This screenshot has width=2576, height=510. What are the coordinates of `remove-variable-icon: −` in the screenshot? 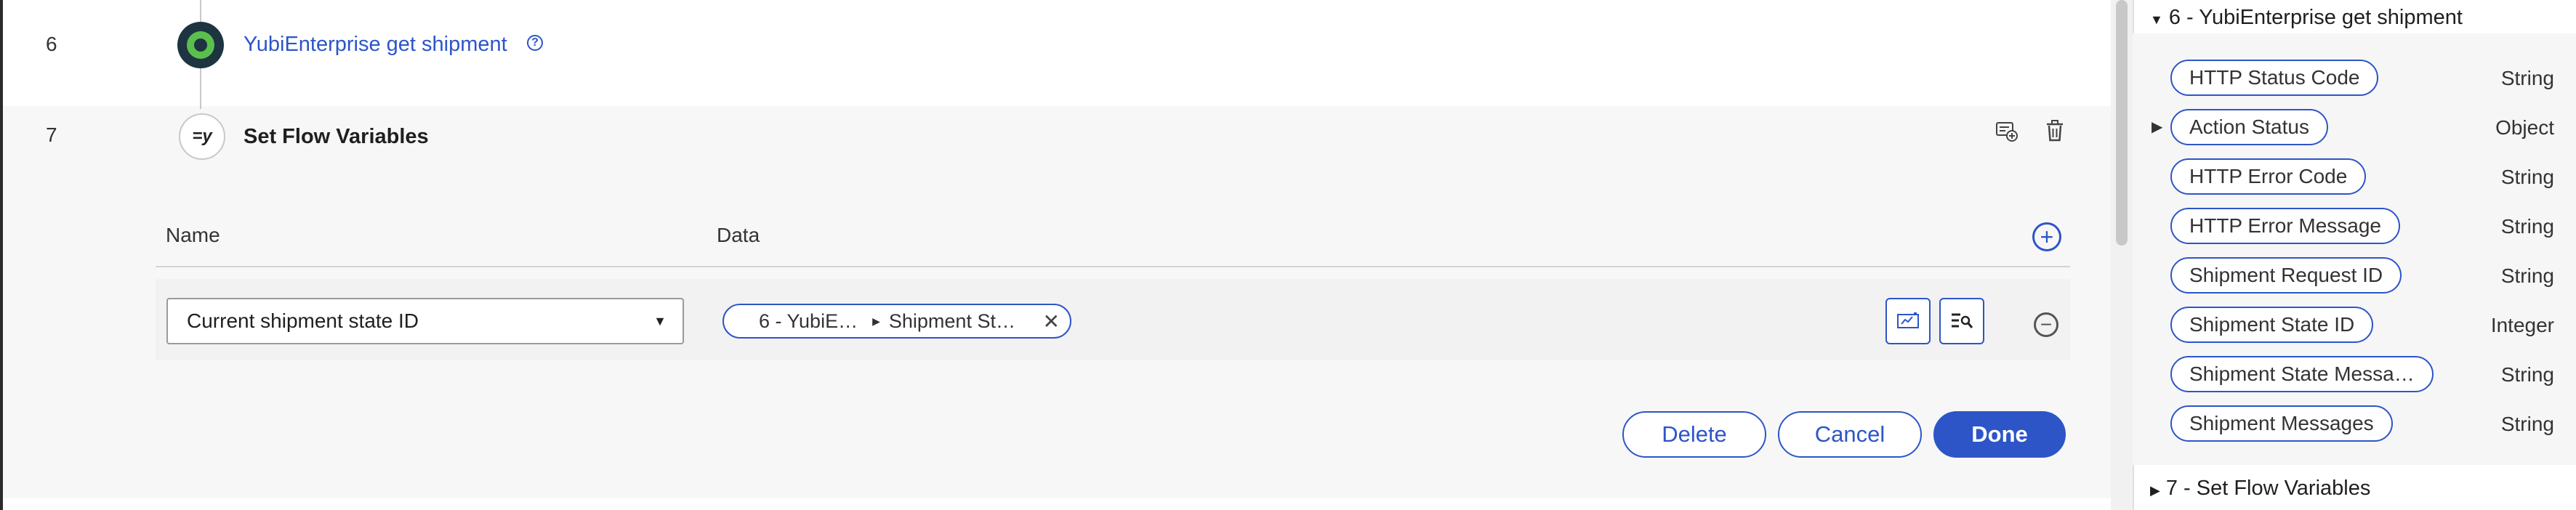 It's located at (2046, 324).